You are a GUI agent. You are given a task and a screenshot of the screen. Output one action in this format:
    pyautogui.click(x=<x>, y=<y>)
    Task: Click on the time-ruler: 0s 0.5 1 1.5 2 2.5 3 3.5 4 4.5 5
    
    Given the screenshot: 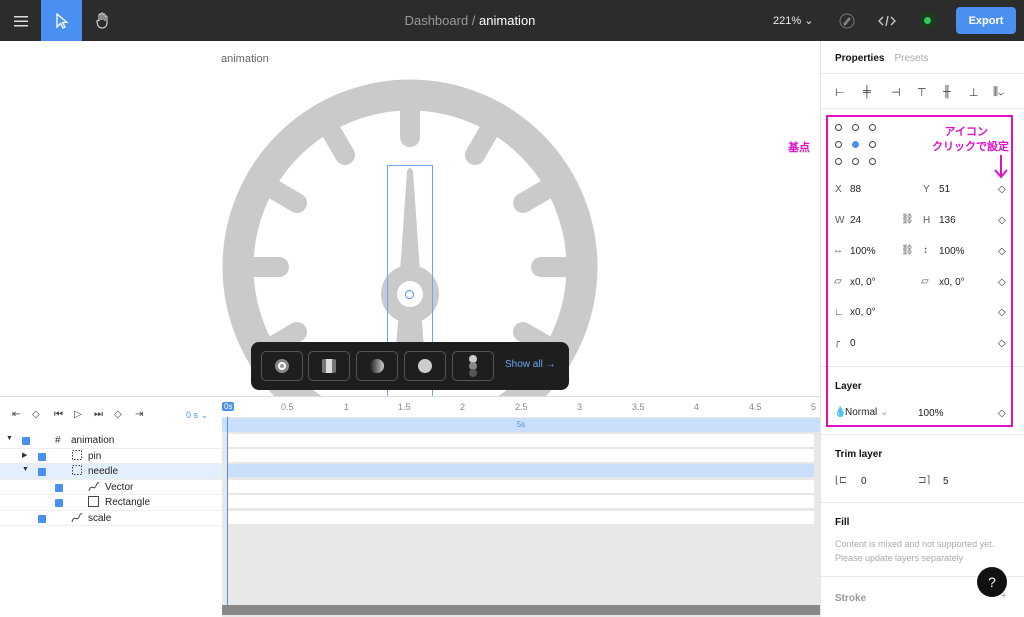 What is the action you would take?
    pyautogui.click(x=521, y=407)
    